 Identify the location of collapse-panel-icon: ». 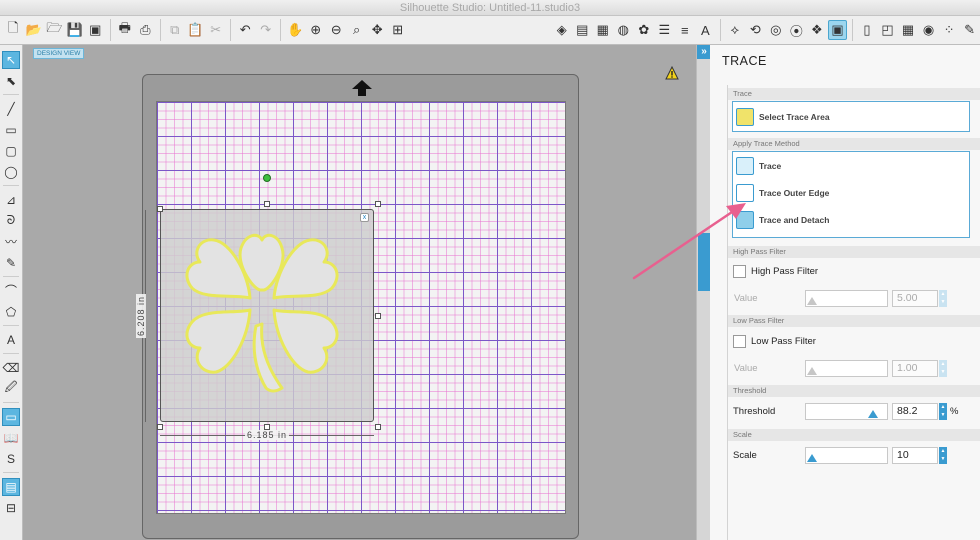
(704, 52).